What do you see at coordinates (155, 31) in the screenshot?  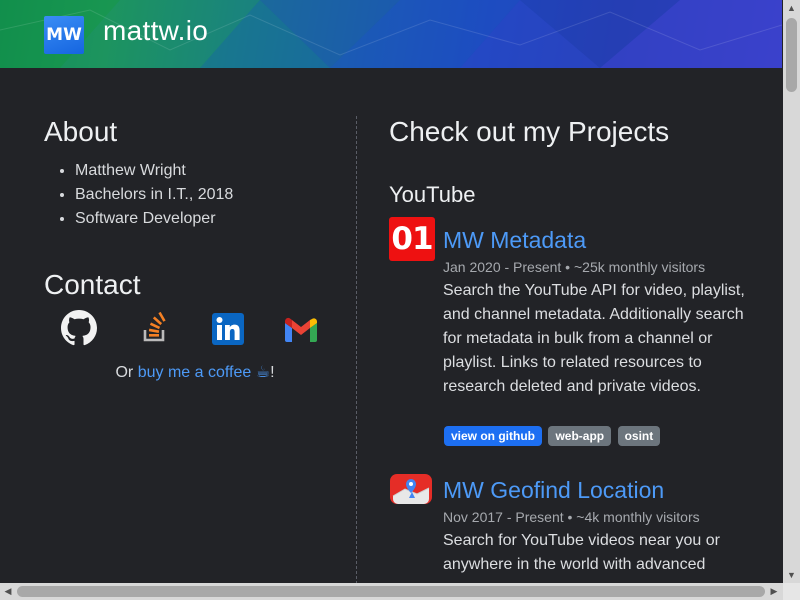 I see `site-title: mattw.io` at bounding box center [155, 31].